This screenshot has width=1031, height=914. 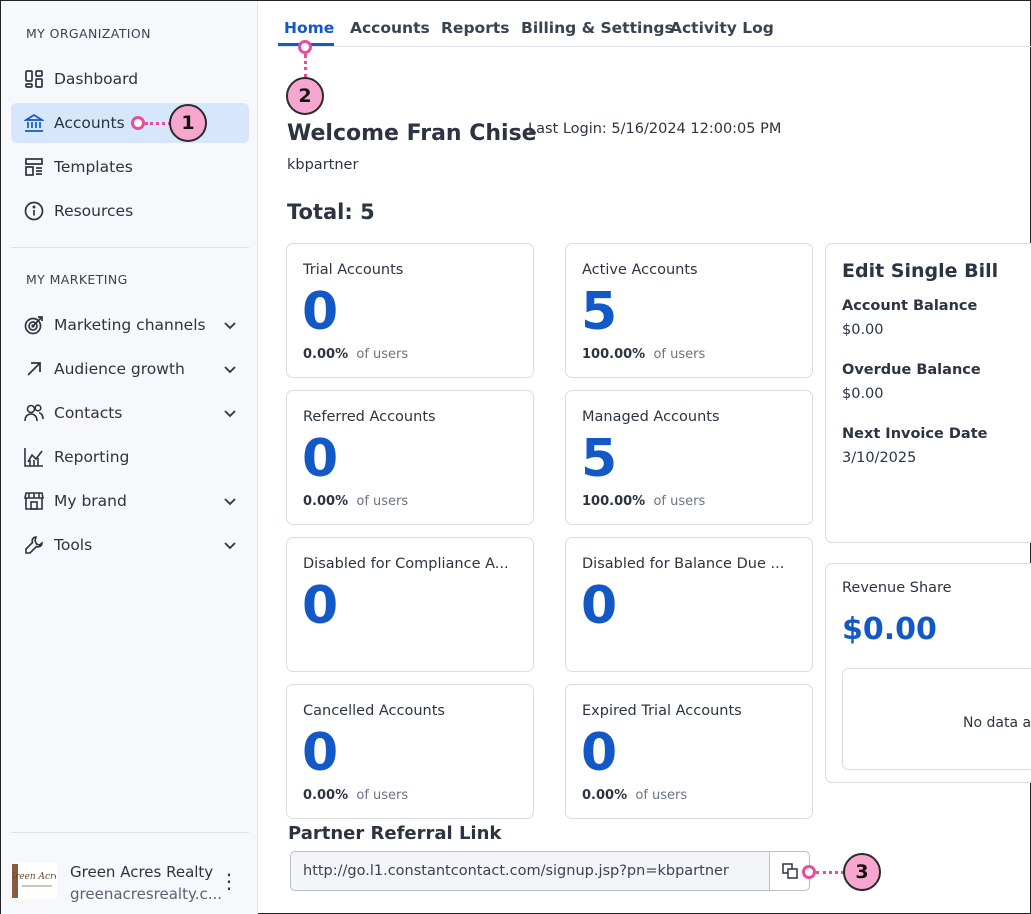 I want to click on card-referred-accounts: Referred Accounts 0 0.00% of users, so click(x=410, y=457).